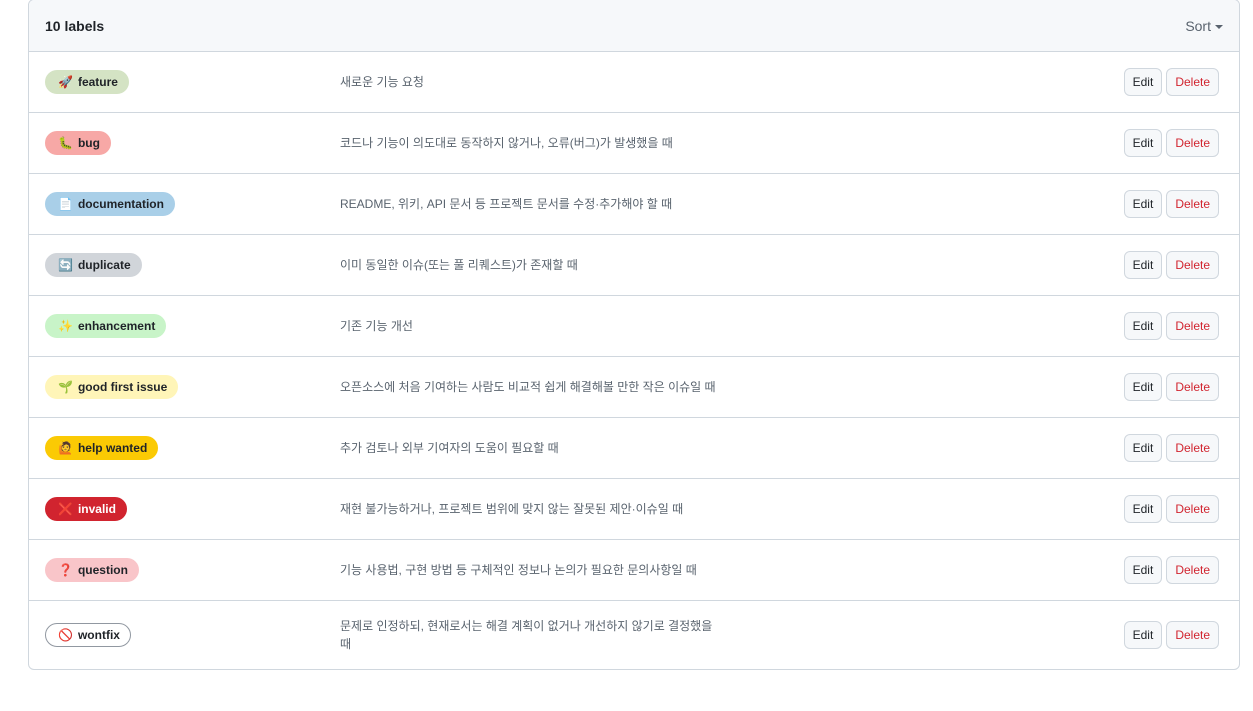  Describe the element at coordinates (192, 509) in the screenshot. I see `label-cell: ❌ invalid` at that location.